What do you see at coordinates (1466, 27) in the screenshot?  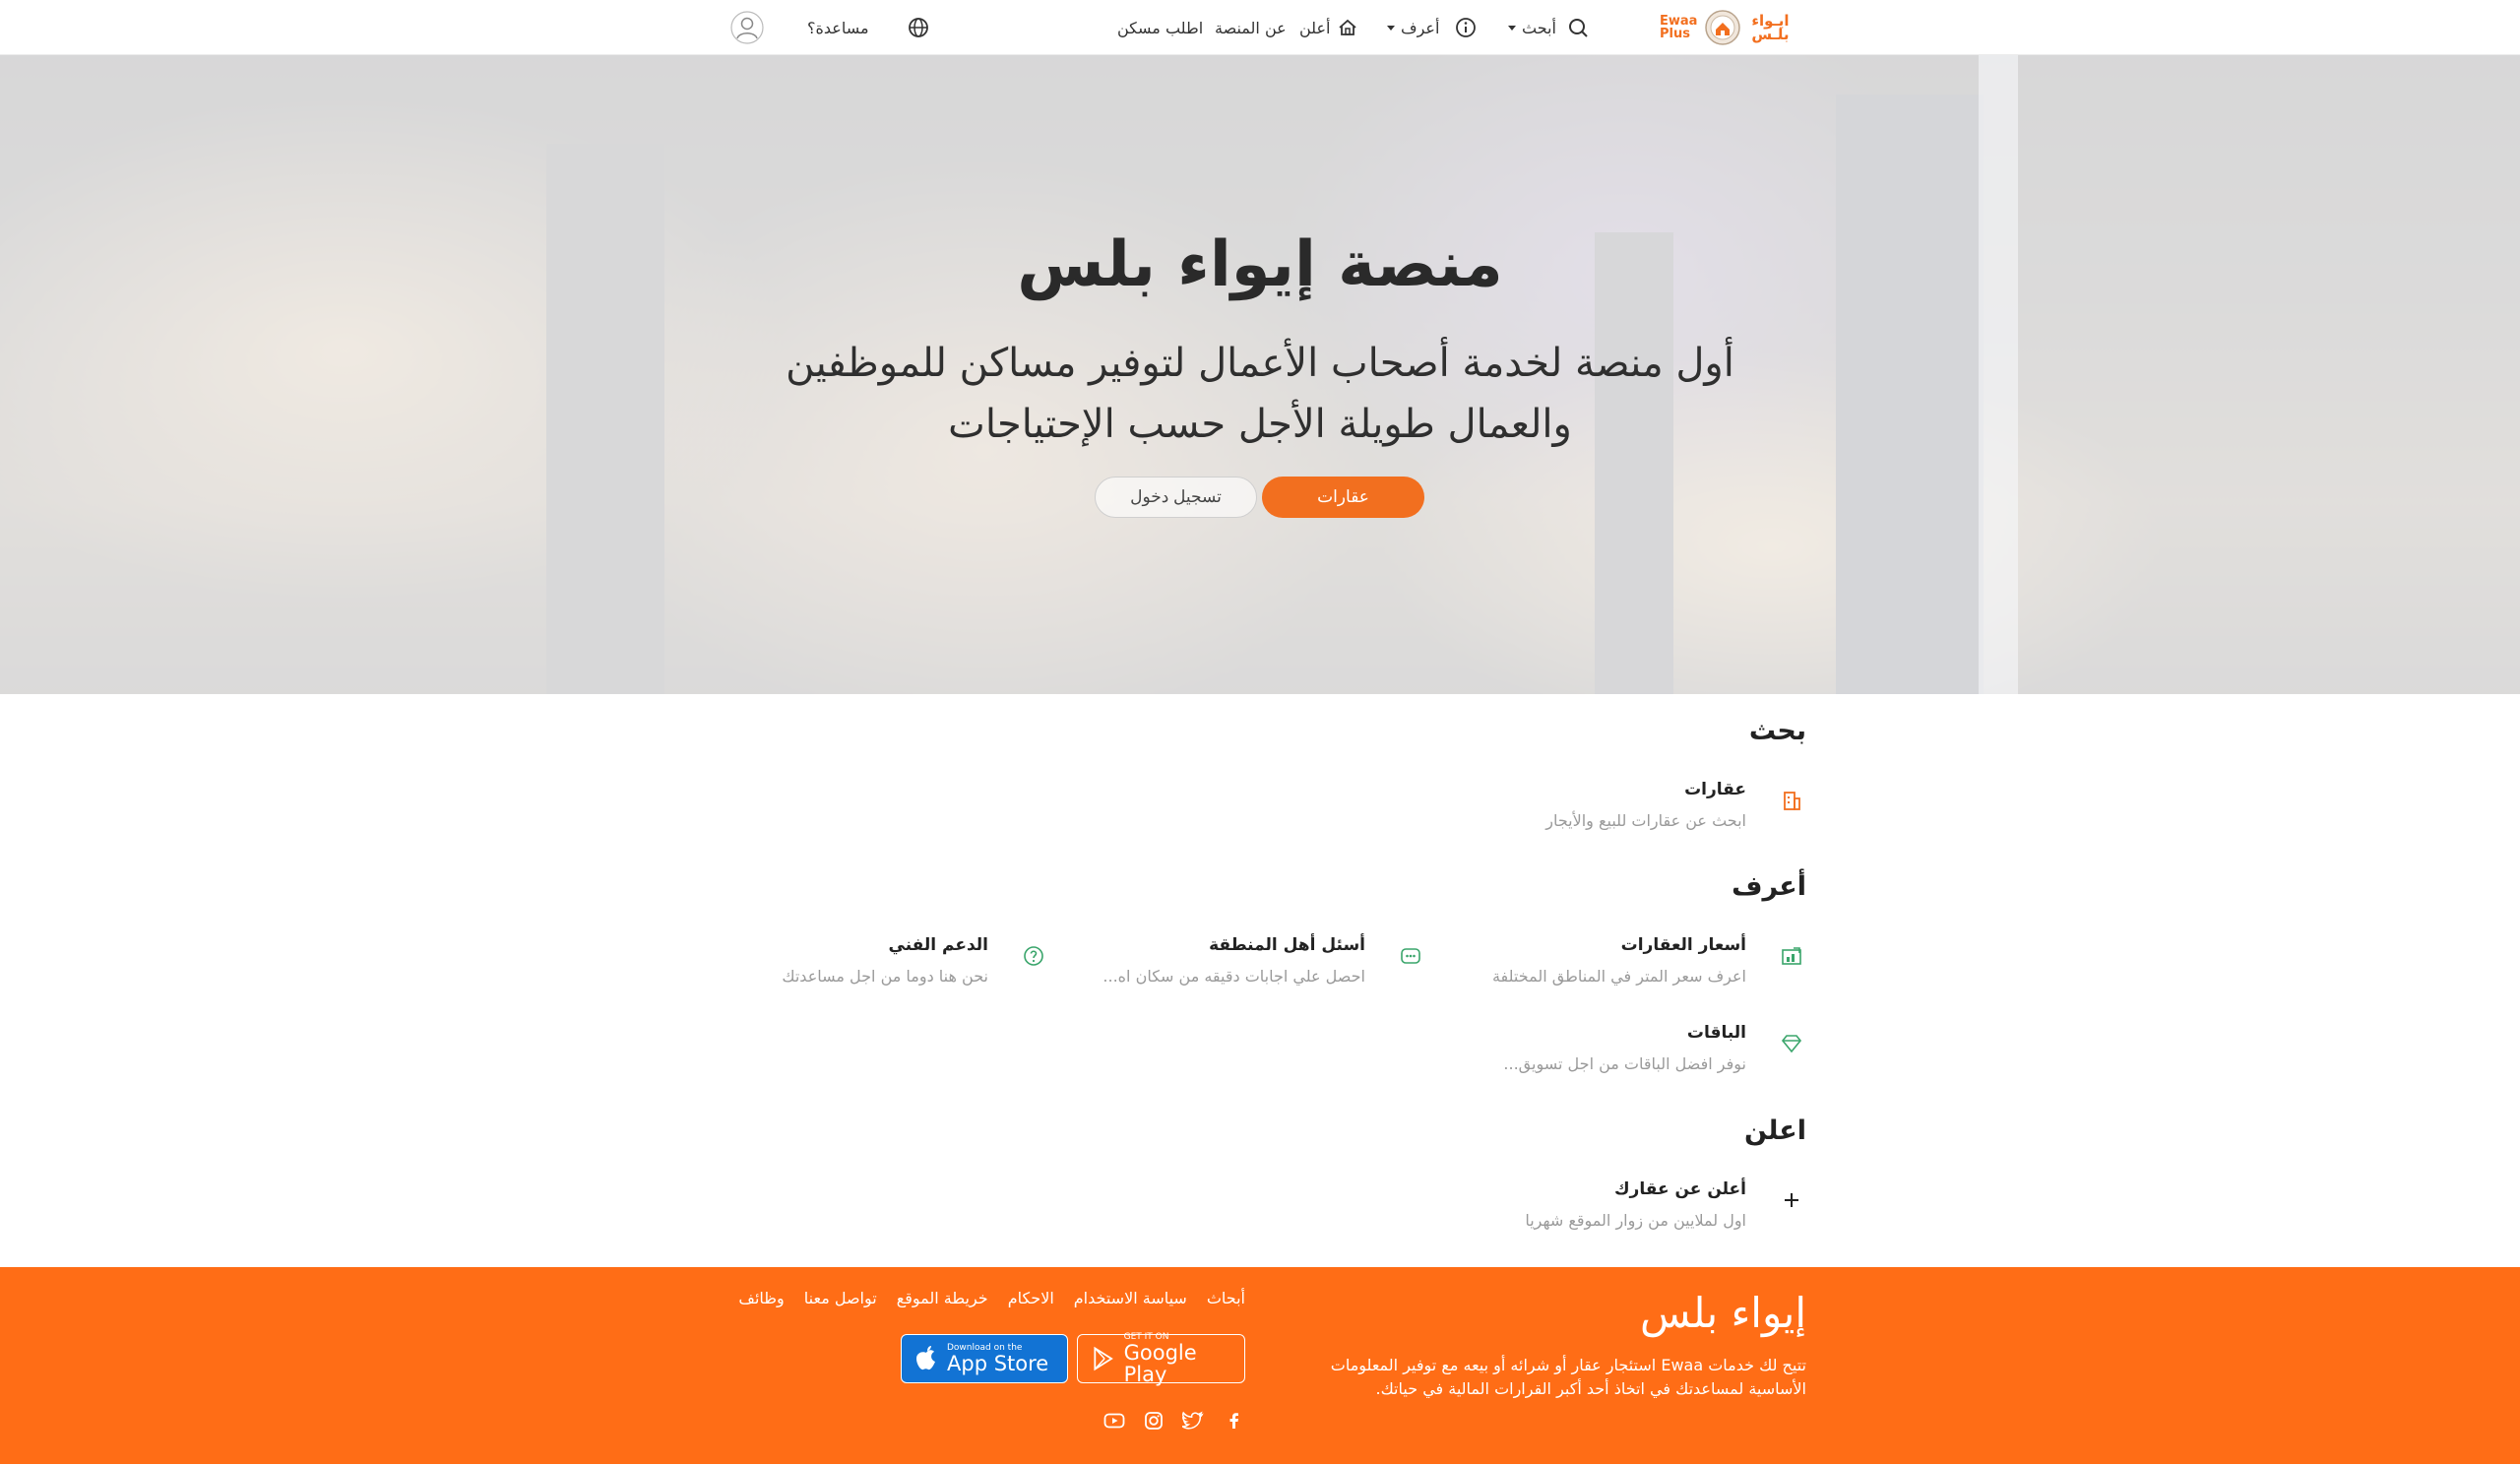 I see `info-icon` at bounding box center [1466, 27].